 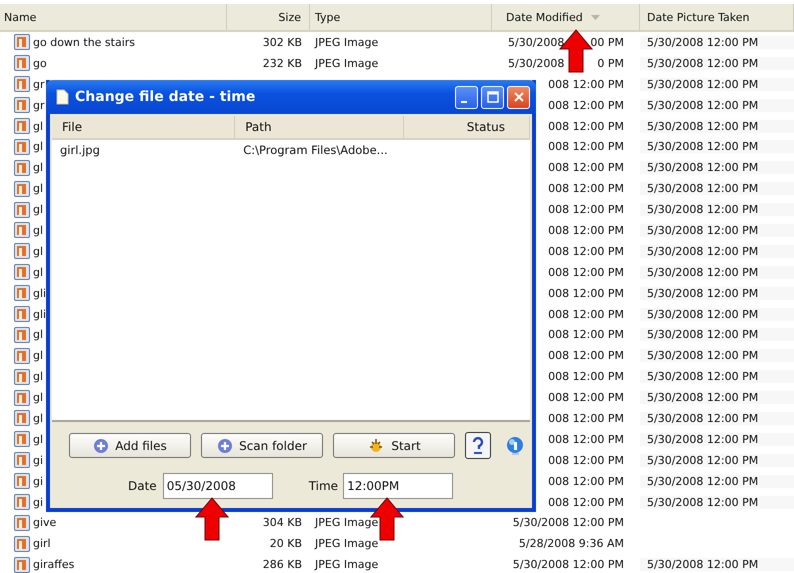 What do you see at coordinates (282, 63) in the screenshot?
I see `file-size: 232 KB` at bounding box center [282, 63].